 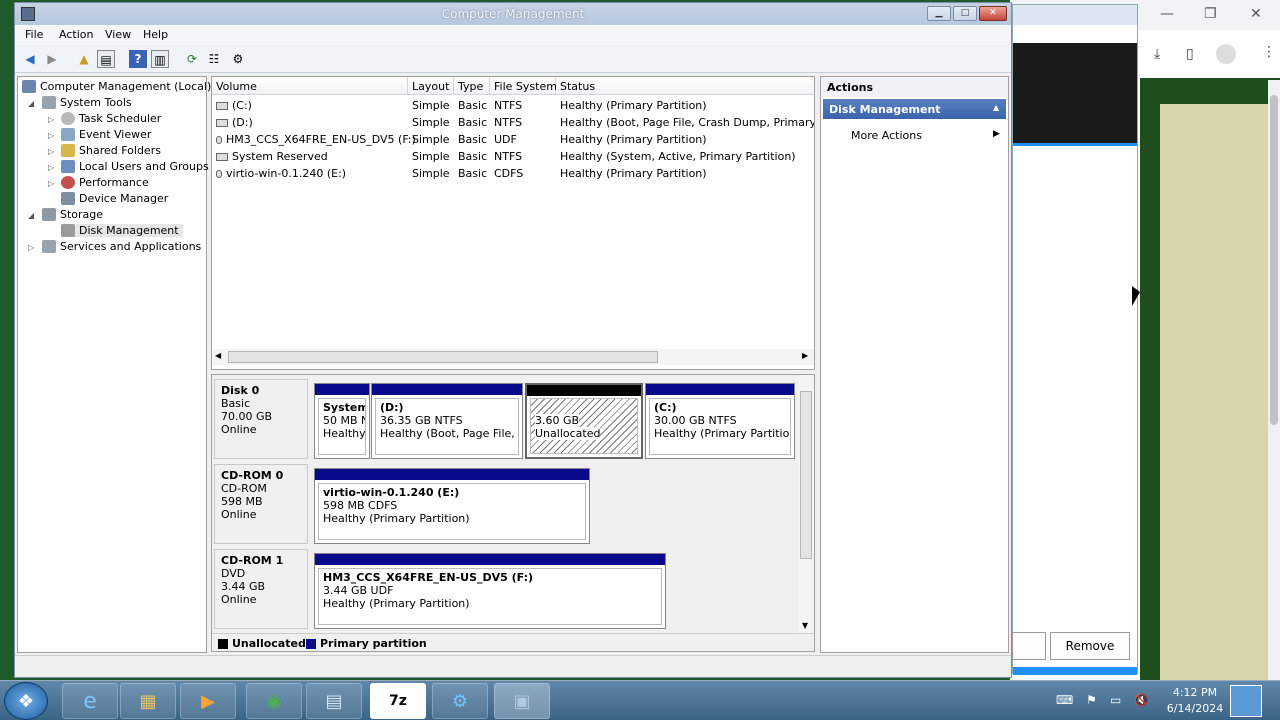 What do you see at coordinates (939, 13) in the screenshot?
I see `minimize-button: ▁` at bounding box center [939, 13].